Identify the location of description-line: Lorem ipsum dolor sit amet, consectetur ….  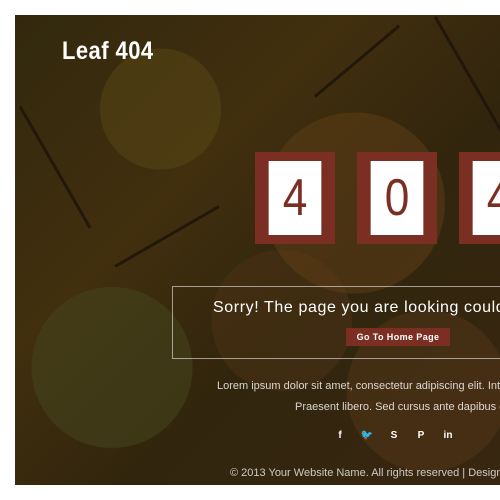
(358, 386).